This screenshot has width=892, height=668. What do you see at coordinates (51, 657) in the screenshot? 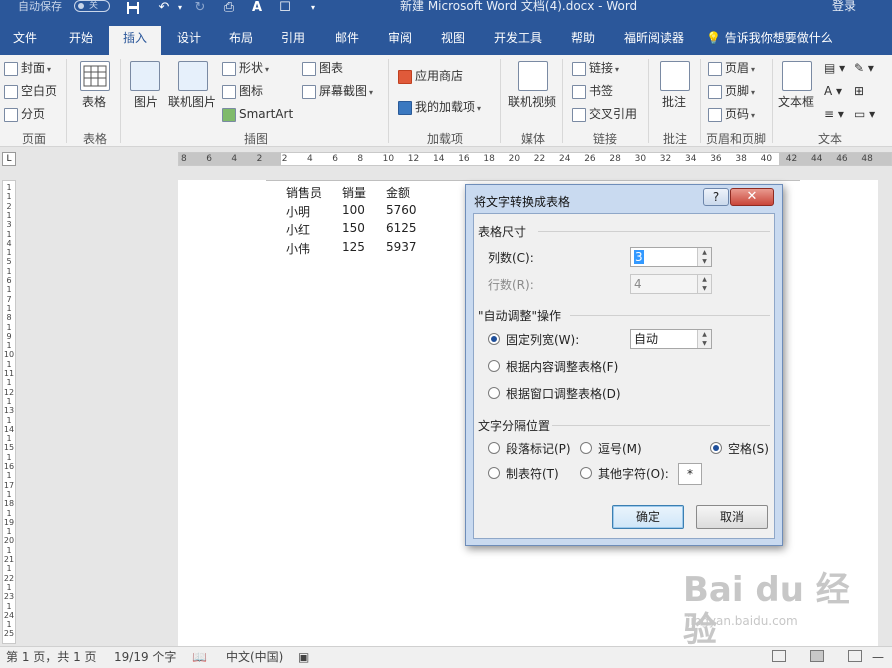
I see `page-count: 第 1 页，共 1 页` at bounding box center [51, 657].